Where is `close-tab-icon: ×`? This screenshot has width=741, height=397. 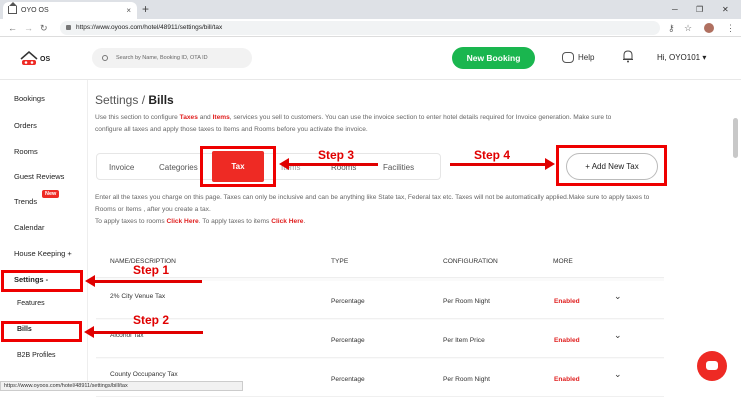 close-tab-icon: × is located at coordinates (128, 10).